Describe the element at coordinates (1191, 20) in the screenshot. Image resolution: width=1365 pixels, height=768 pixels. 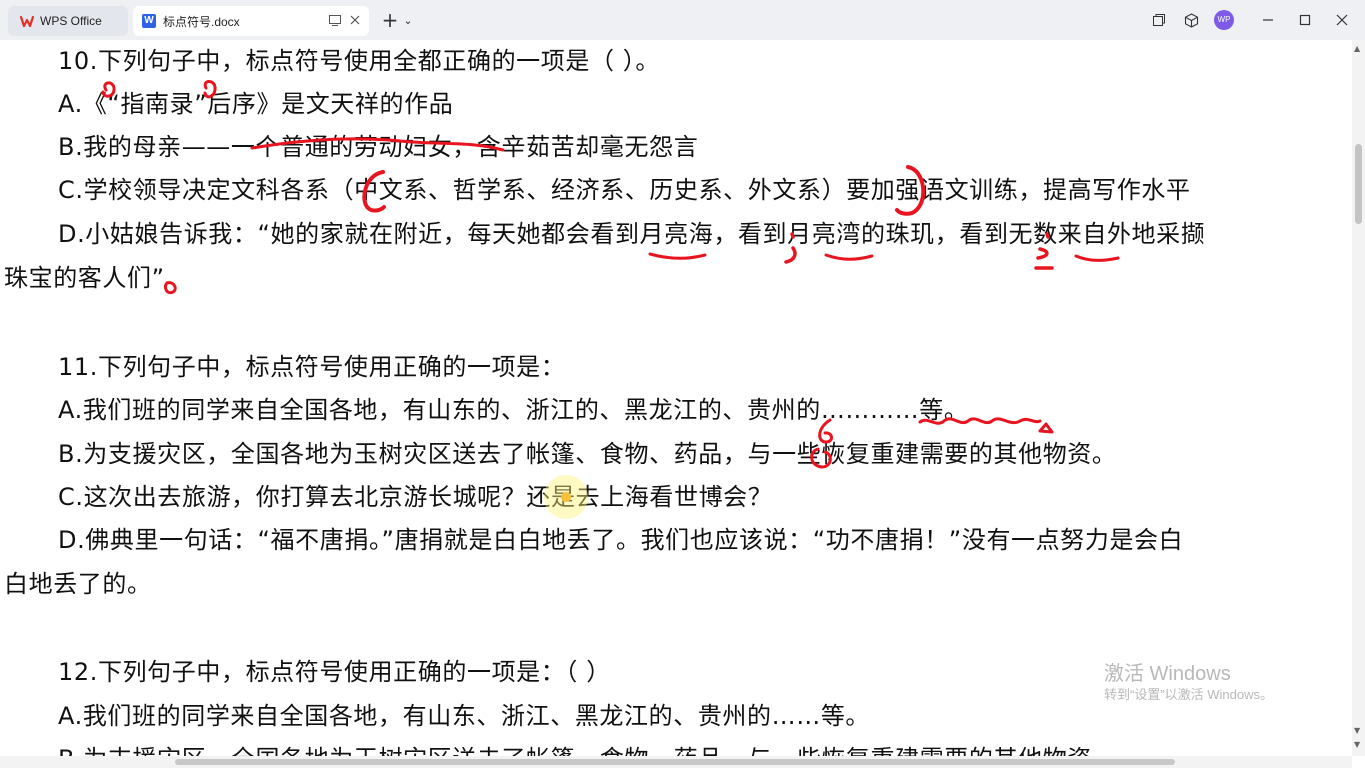
I see `cube-3d-icon` at that location.